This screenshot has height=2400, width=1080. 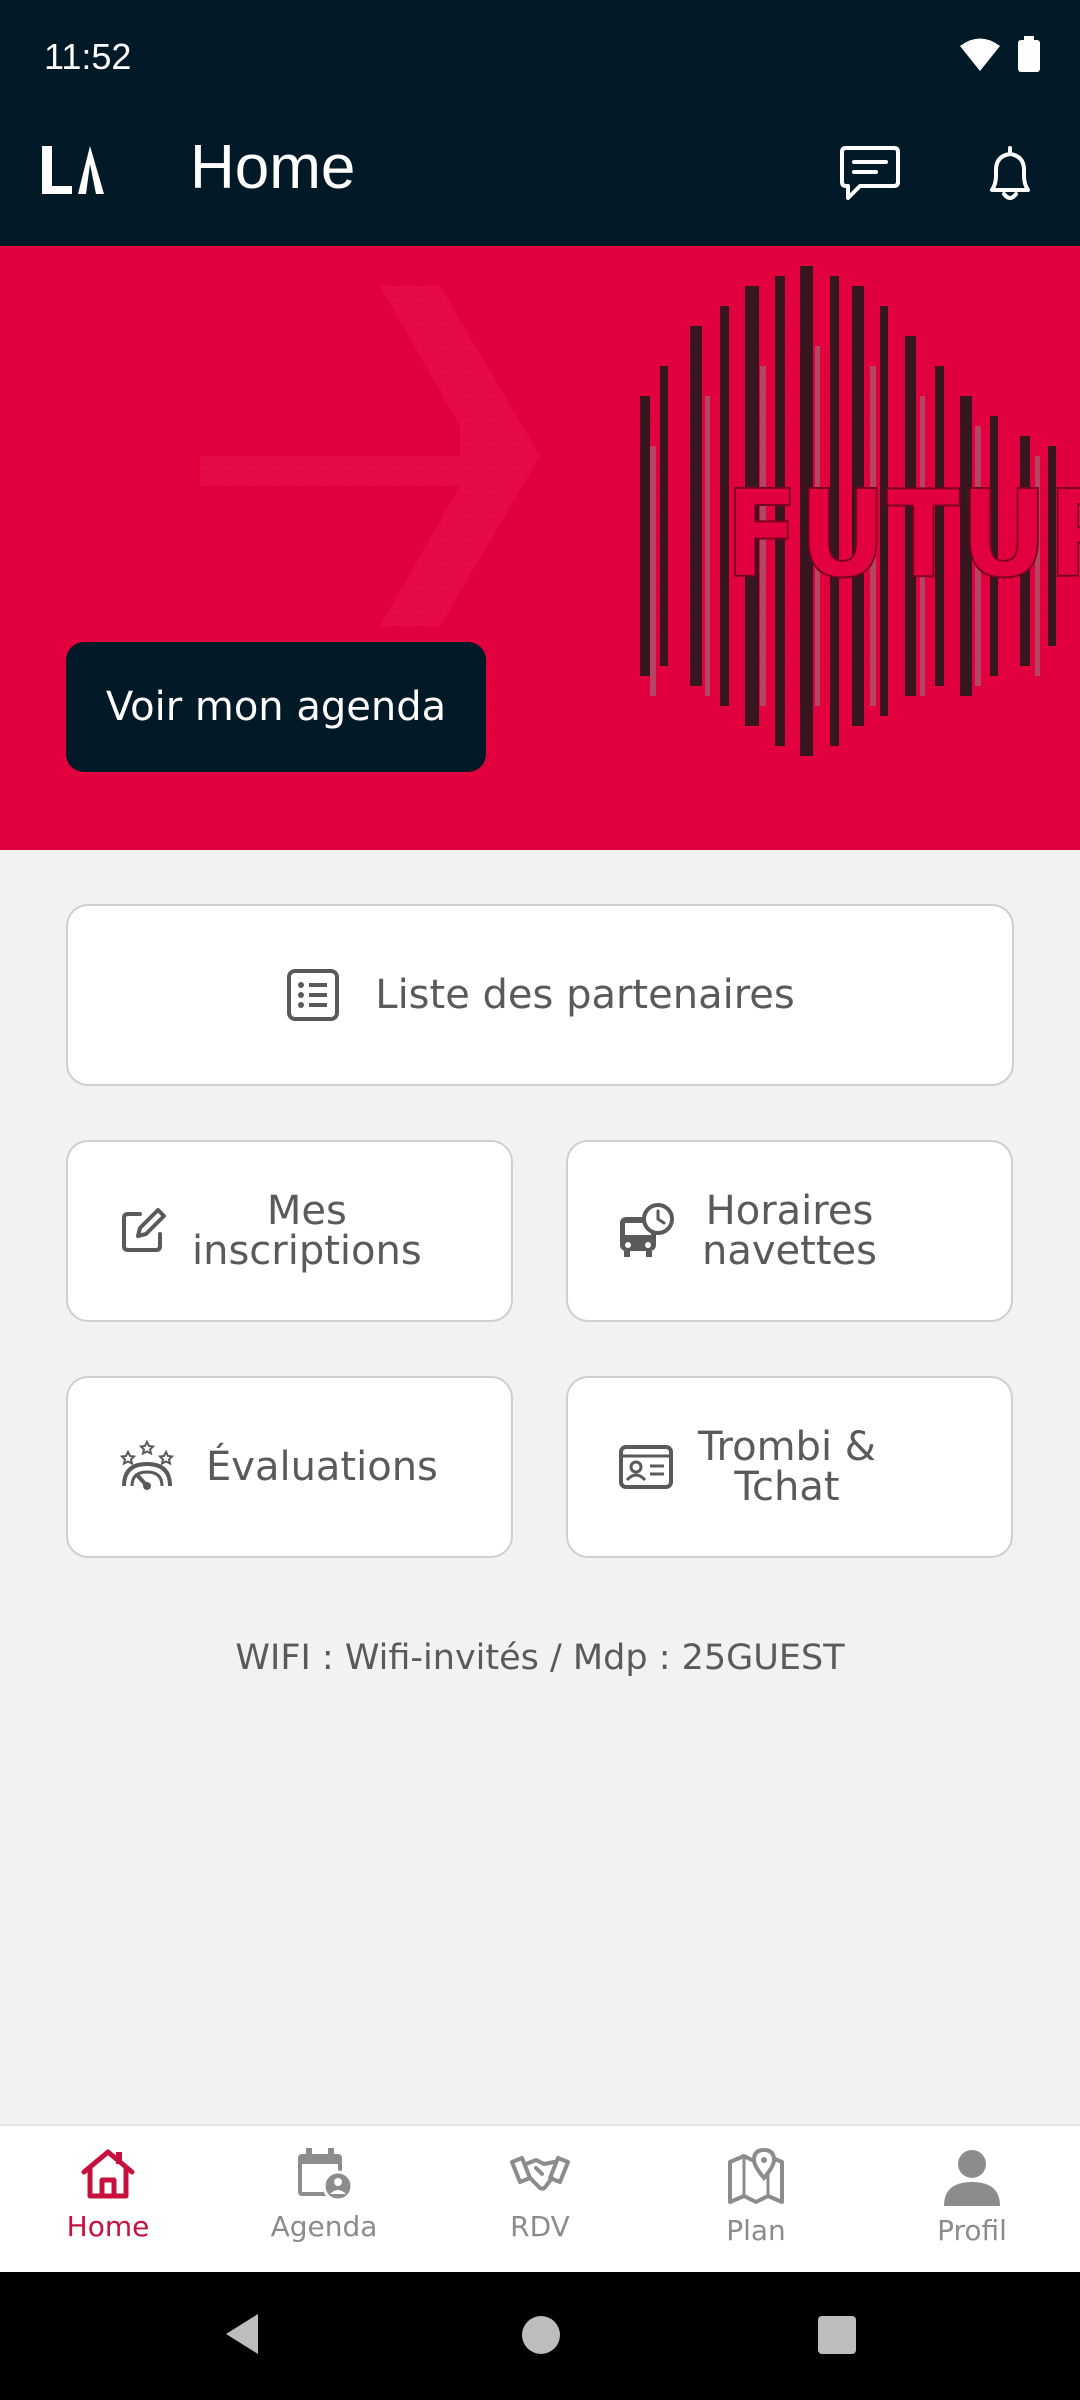 What do you see at coordinates (787, 1447) in the screenshot?
I see `trombi-label-line1: Trombi &` at bounding box center [787, 1447].